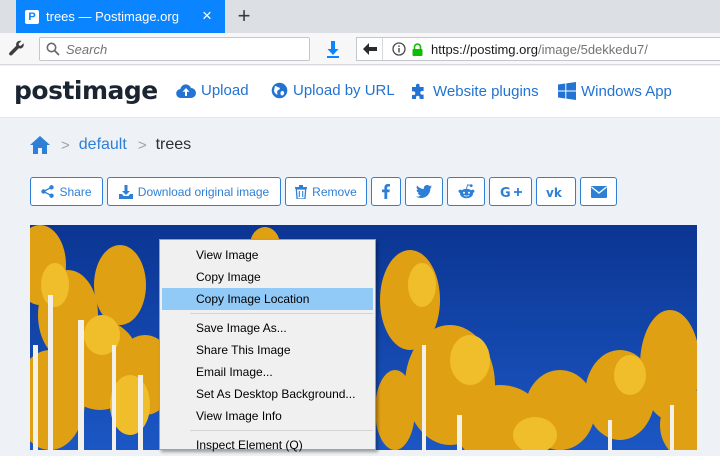 The width and height of the screenshot is (720, 456). What do you see at coordinates (592, 49) in the screenshot?
I see `url-path: /image/5dekkedu7/` at bounding box center [592, 49].